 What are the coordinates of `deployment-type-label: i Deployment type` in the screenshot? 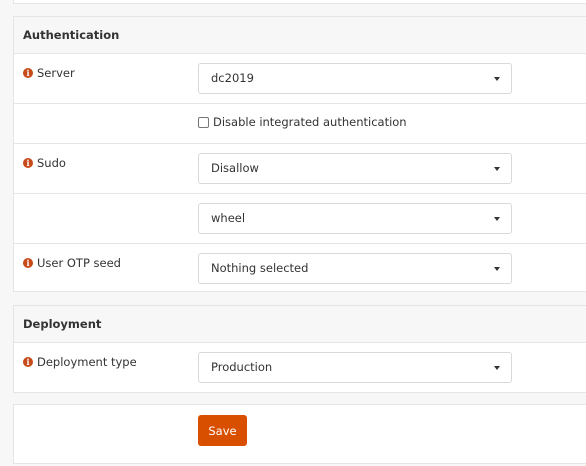 It's located at (80, 362).